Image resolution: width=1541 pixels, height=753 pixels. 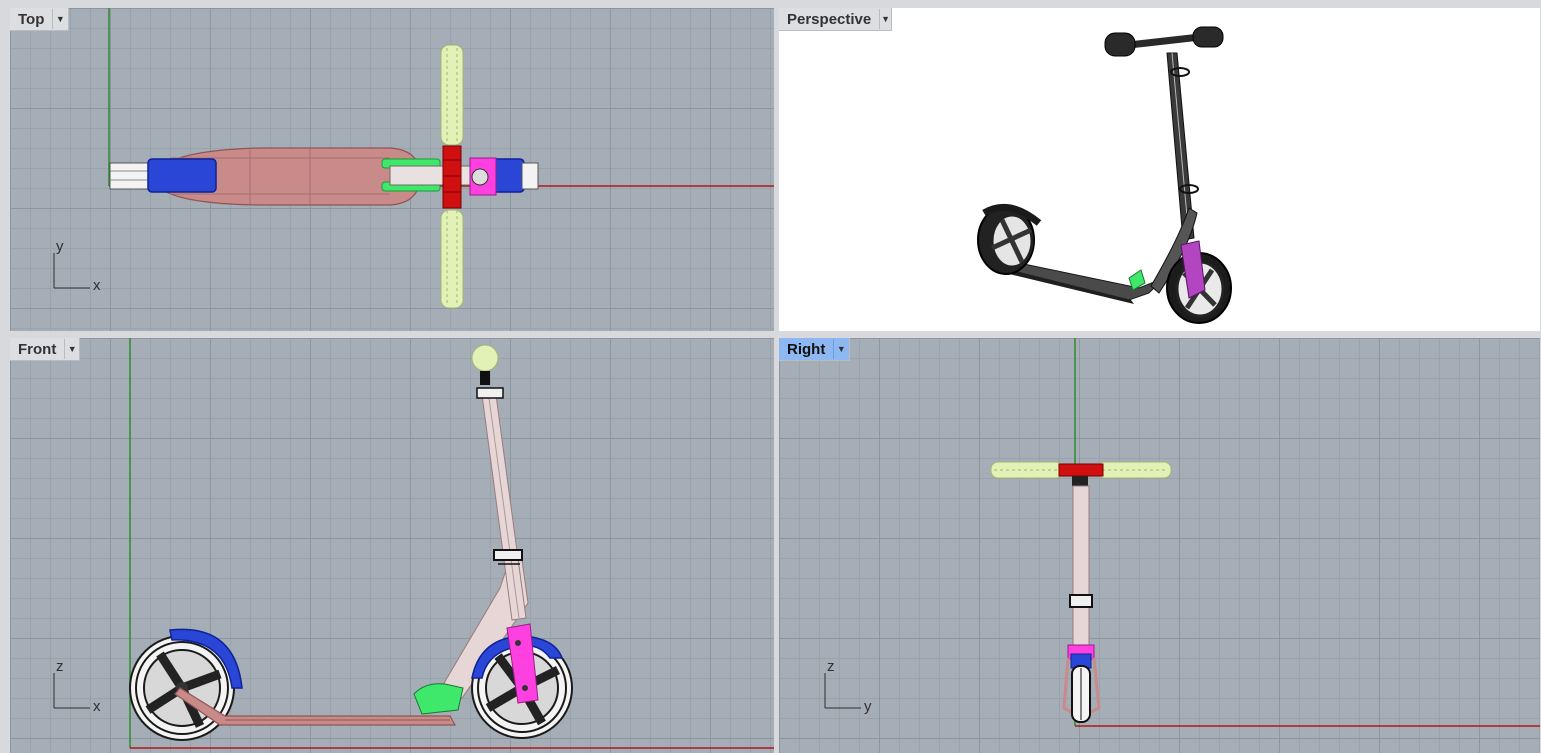 I want to click on handlebar-grip-end, so click(x=485, y=358).